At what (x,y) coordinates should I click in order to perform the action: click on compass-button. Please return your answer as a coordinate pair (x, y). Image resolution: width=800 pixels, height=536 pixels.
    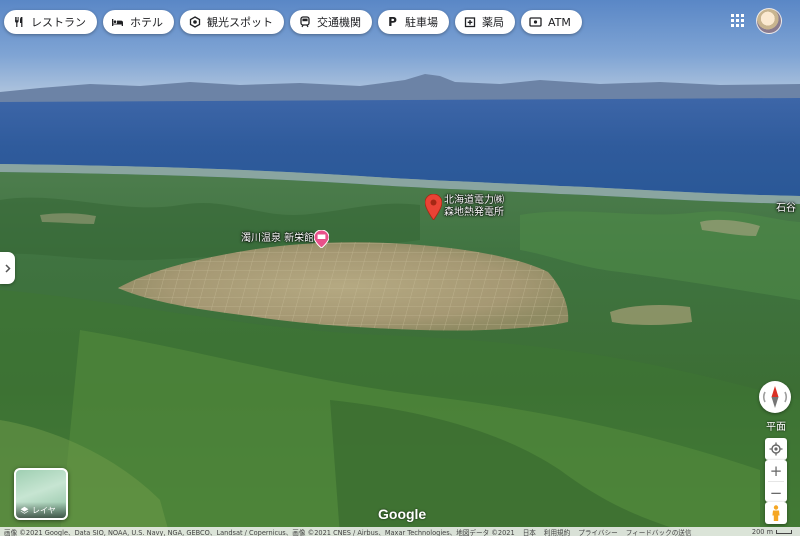
    Looking at the image, I should click on (775, 397).